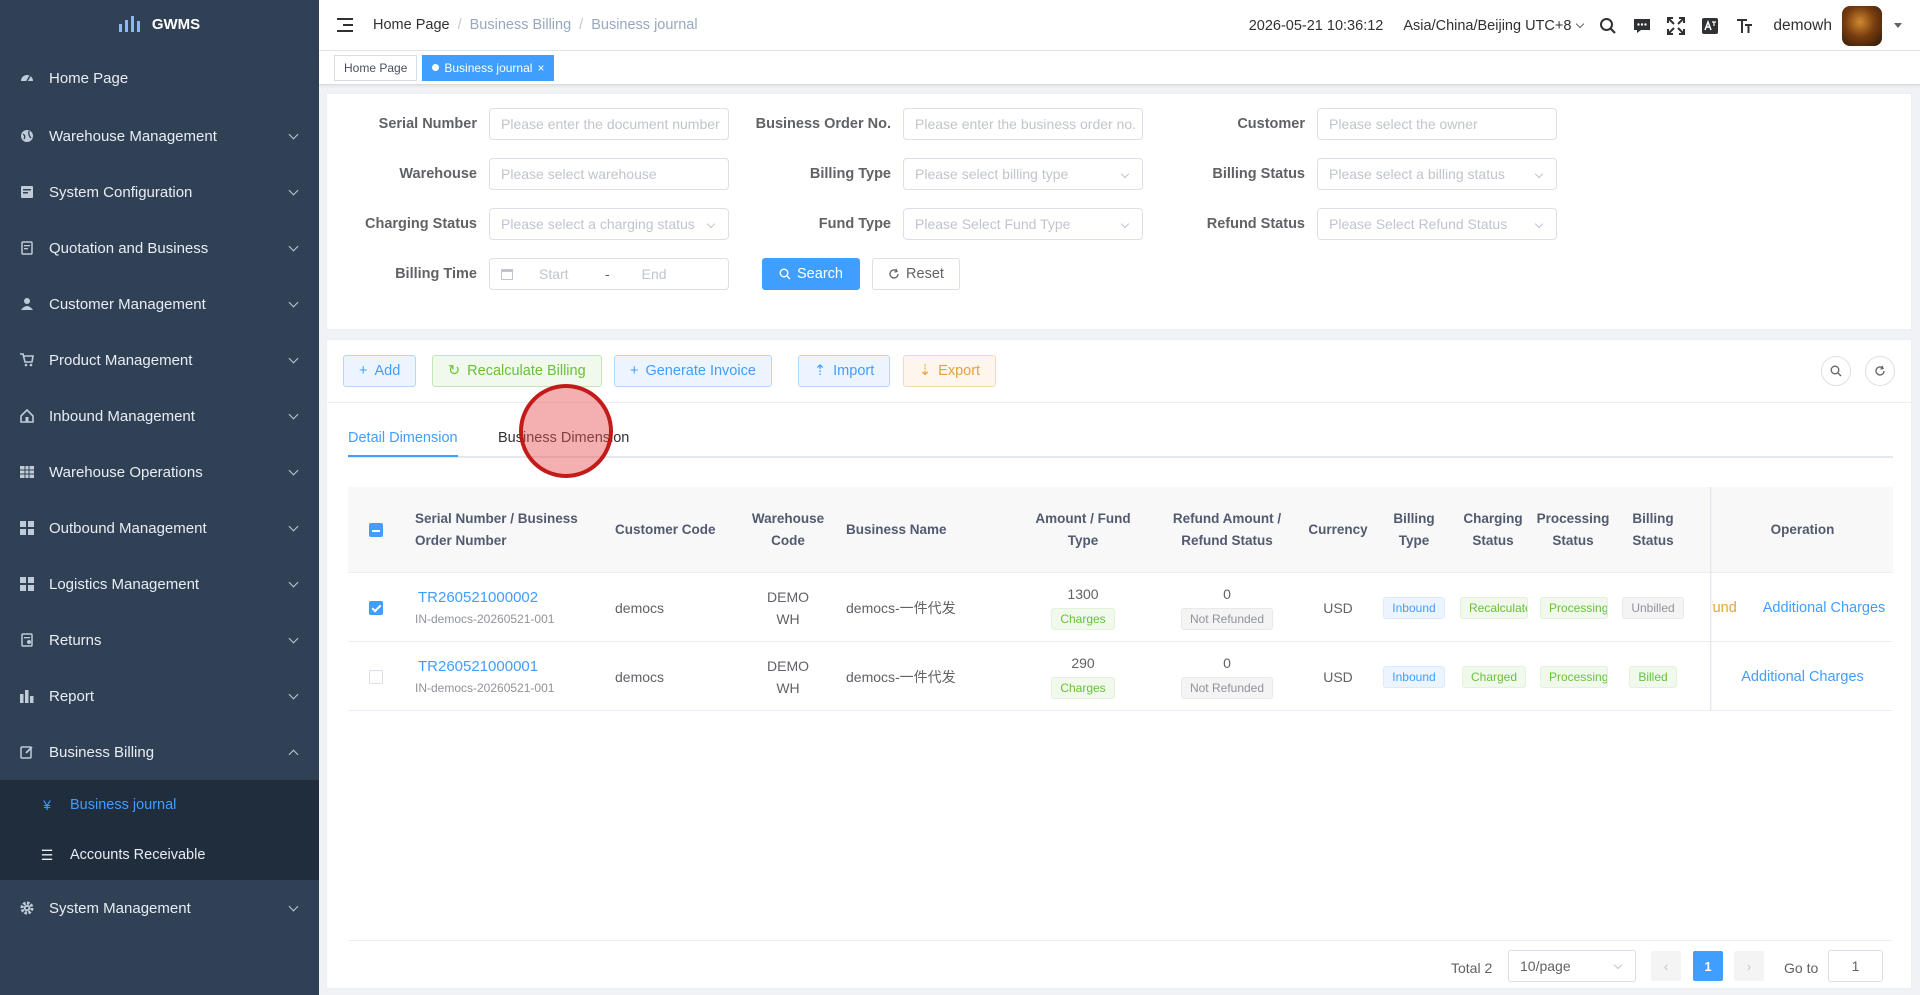 The height and width of the screenshot is (995, 1920). What do you see at coordinates (811, 274) in the screenshot?
I see `search-button: Search` at bounding box center [811, 274].